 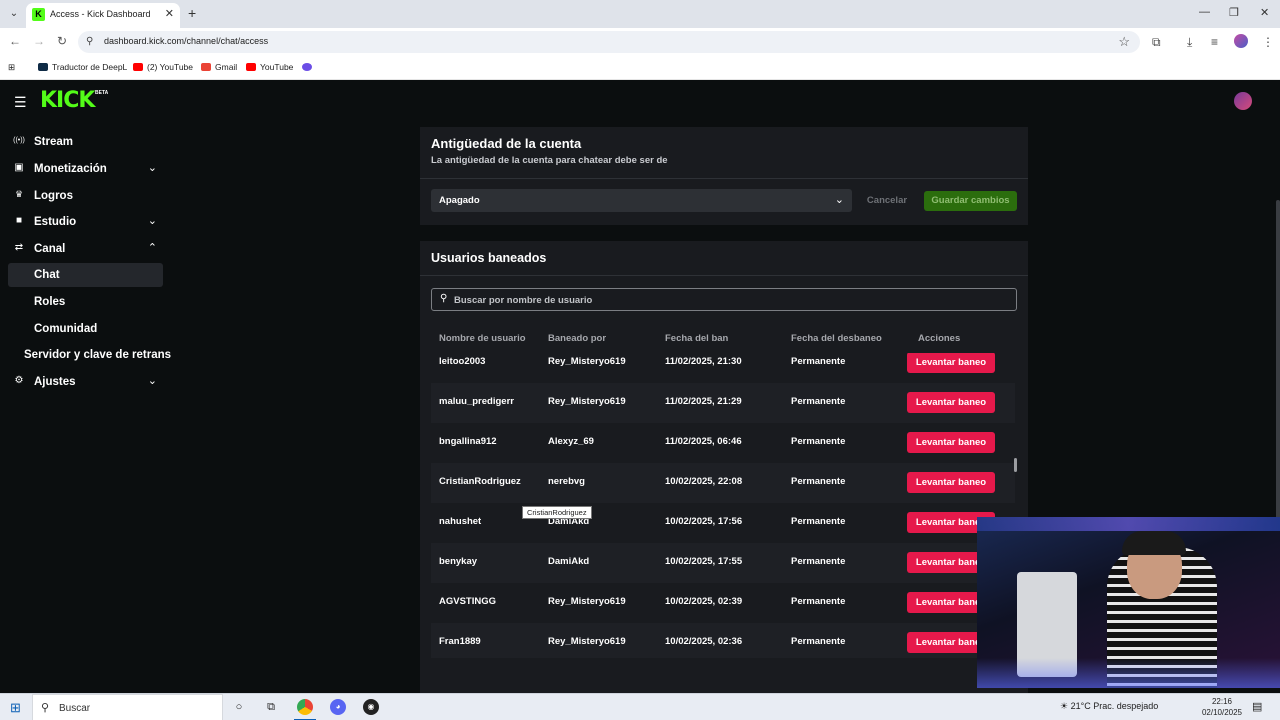 I want to click on taskbar-search: ⚲ Buscar, so click(x=127, y=707).